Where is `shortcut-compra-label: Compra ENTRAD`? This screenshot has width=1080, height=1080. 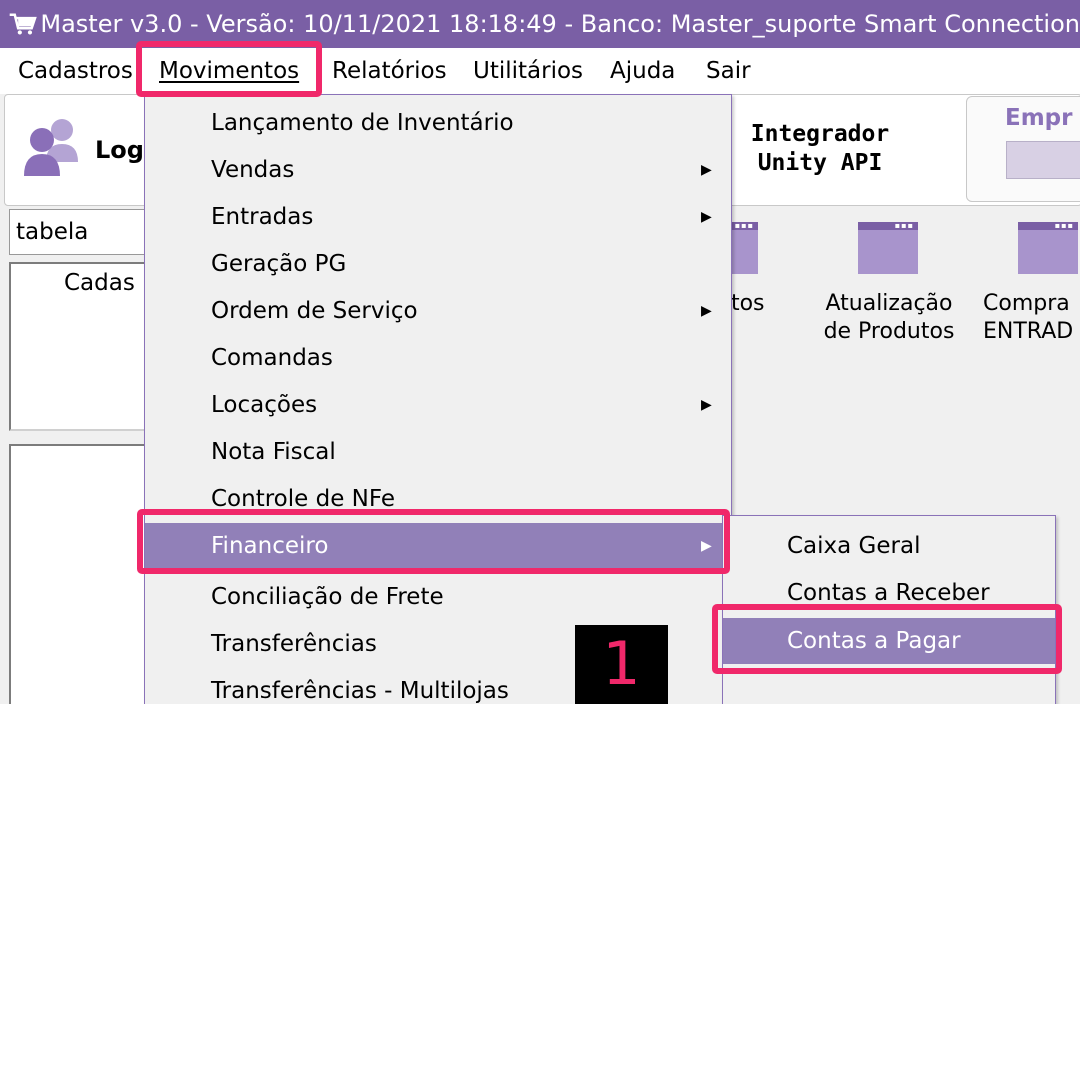
shortcut-compra-label: Compra ENTRAD is located at coordinates (1028, 318).